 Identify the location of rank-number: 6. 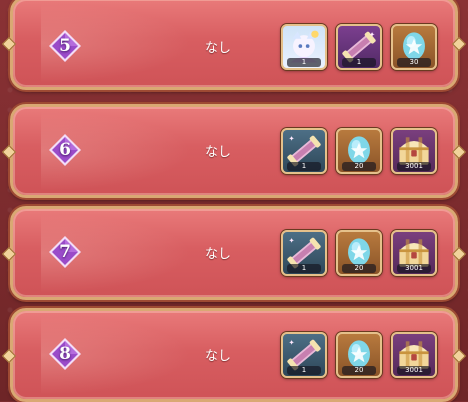
(65, 150).